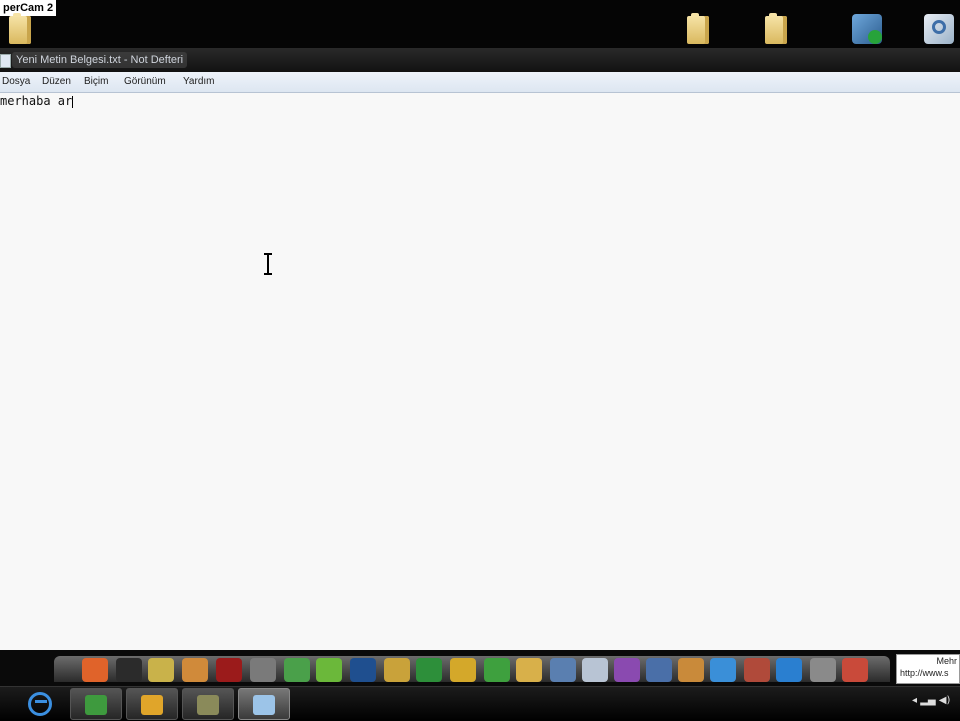  I want to click on text-caret, so click(73, 101).